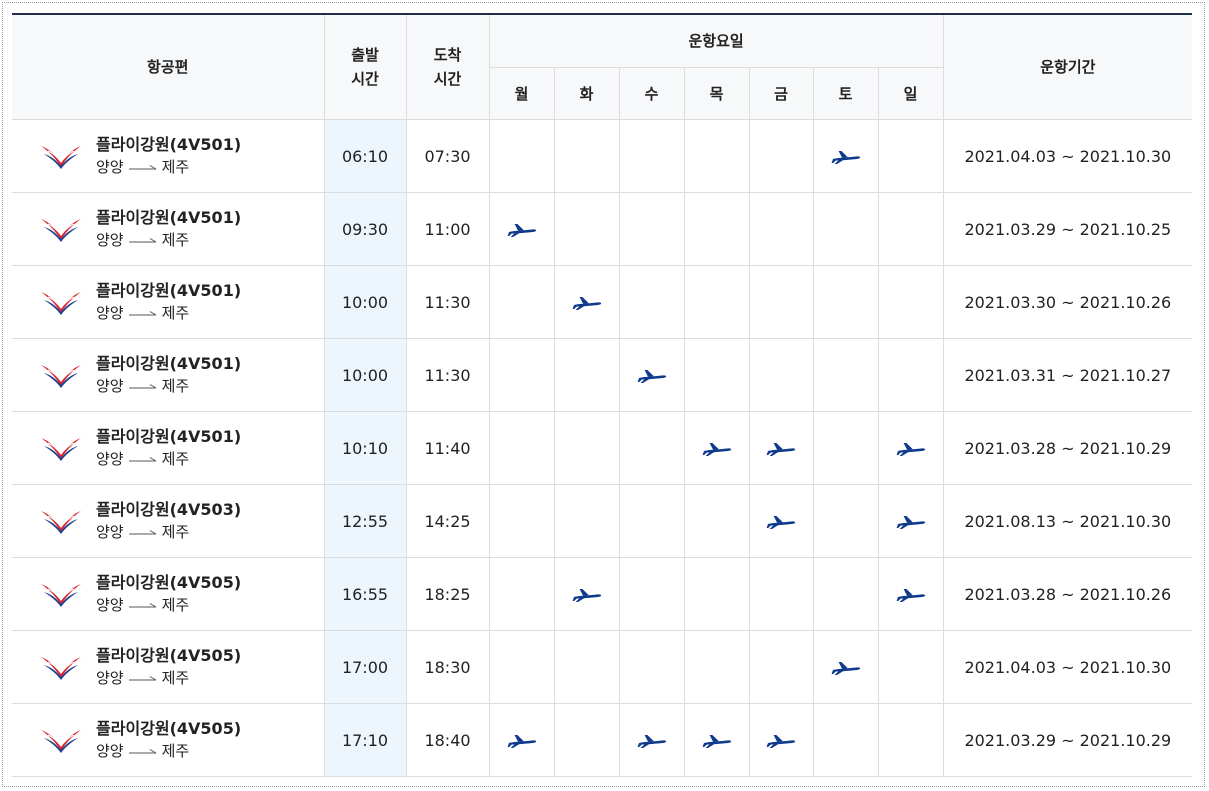 The height and width of the screenshot is (791, 1209). I want to click on flight-cell: 플라이강원(4V503) 양양 제주, so click(168, 521).